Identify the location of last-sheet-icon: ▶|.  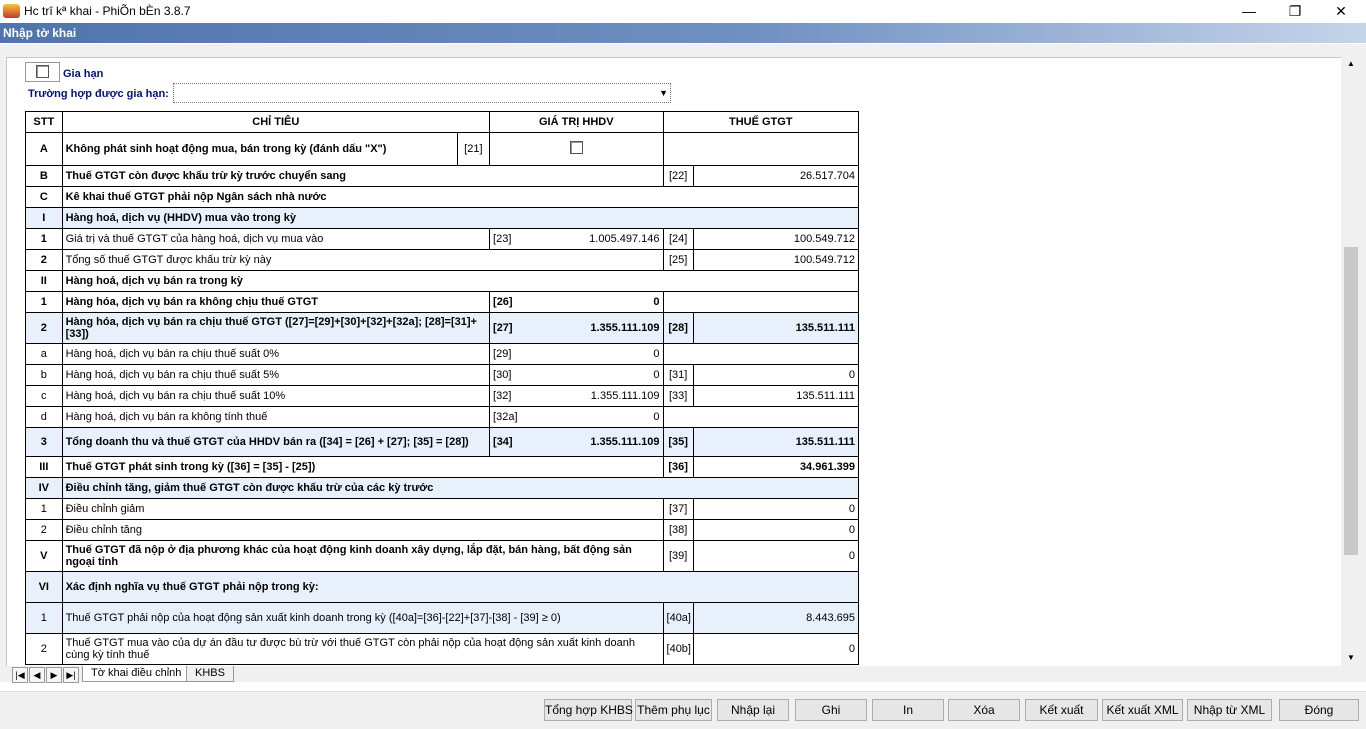
(71, 675).